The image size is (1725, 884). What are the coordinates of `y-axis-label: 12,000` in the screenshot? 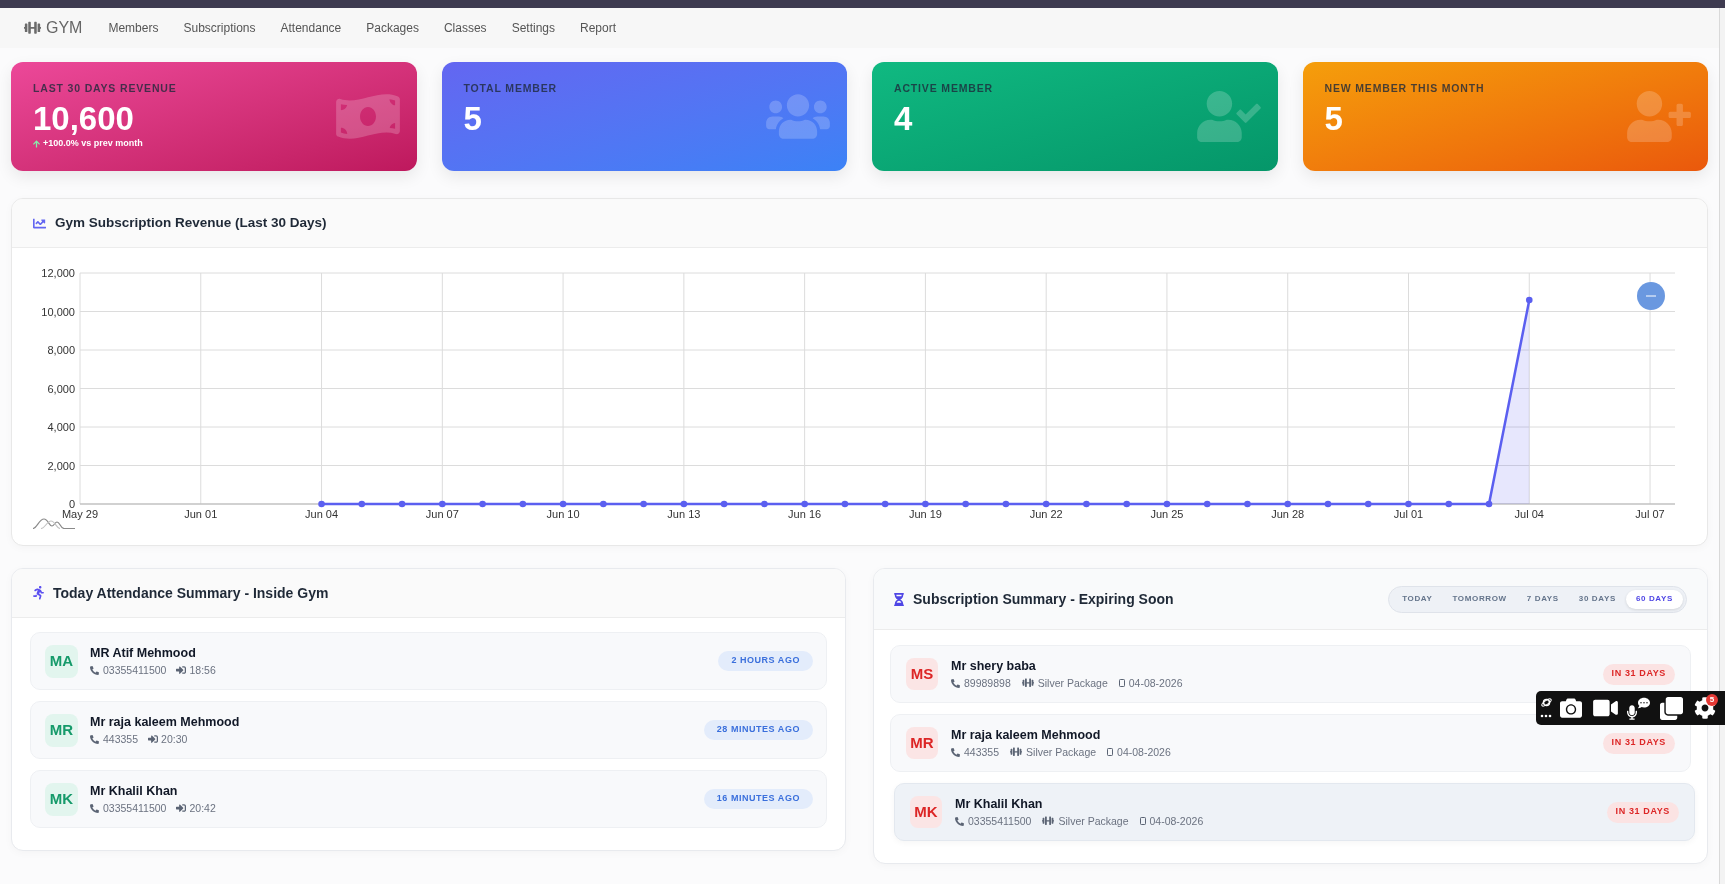 It's located at (58, 273).